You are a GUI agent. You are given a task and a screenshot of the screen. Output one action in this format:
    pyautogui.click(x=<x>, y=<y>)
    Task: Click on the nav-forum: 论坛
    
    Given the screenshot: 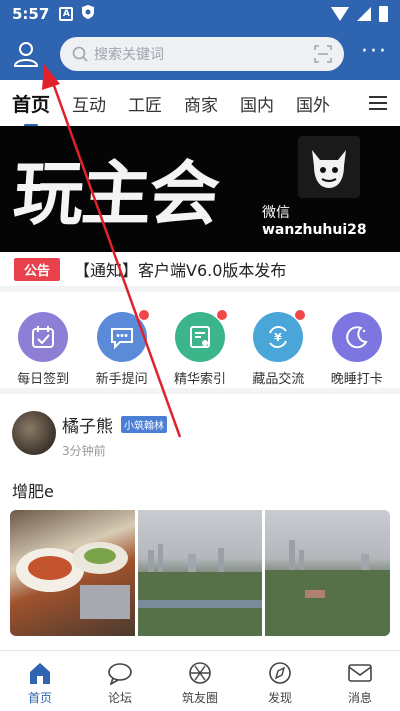 What is the action you would take?
    pyautogui.click(x=120, y=681)
    